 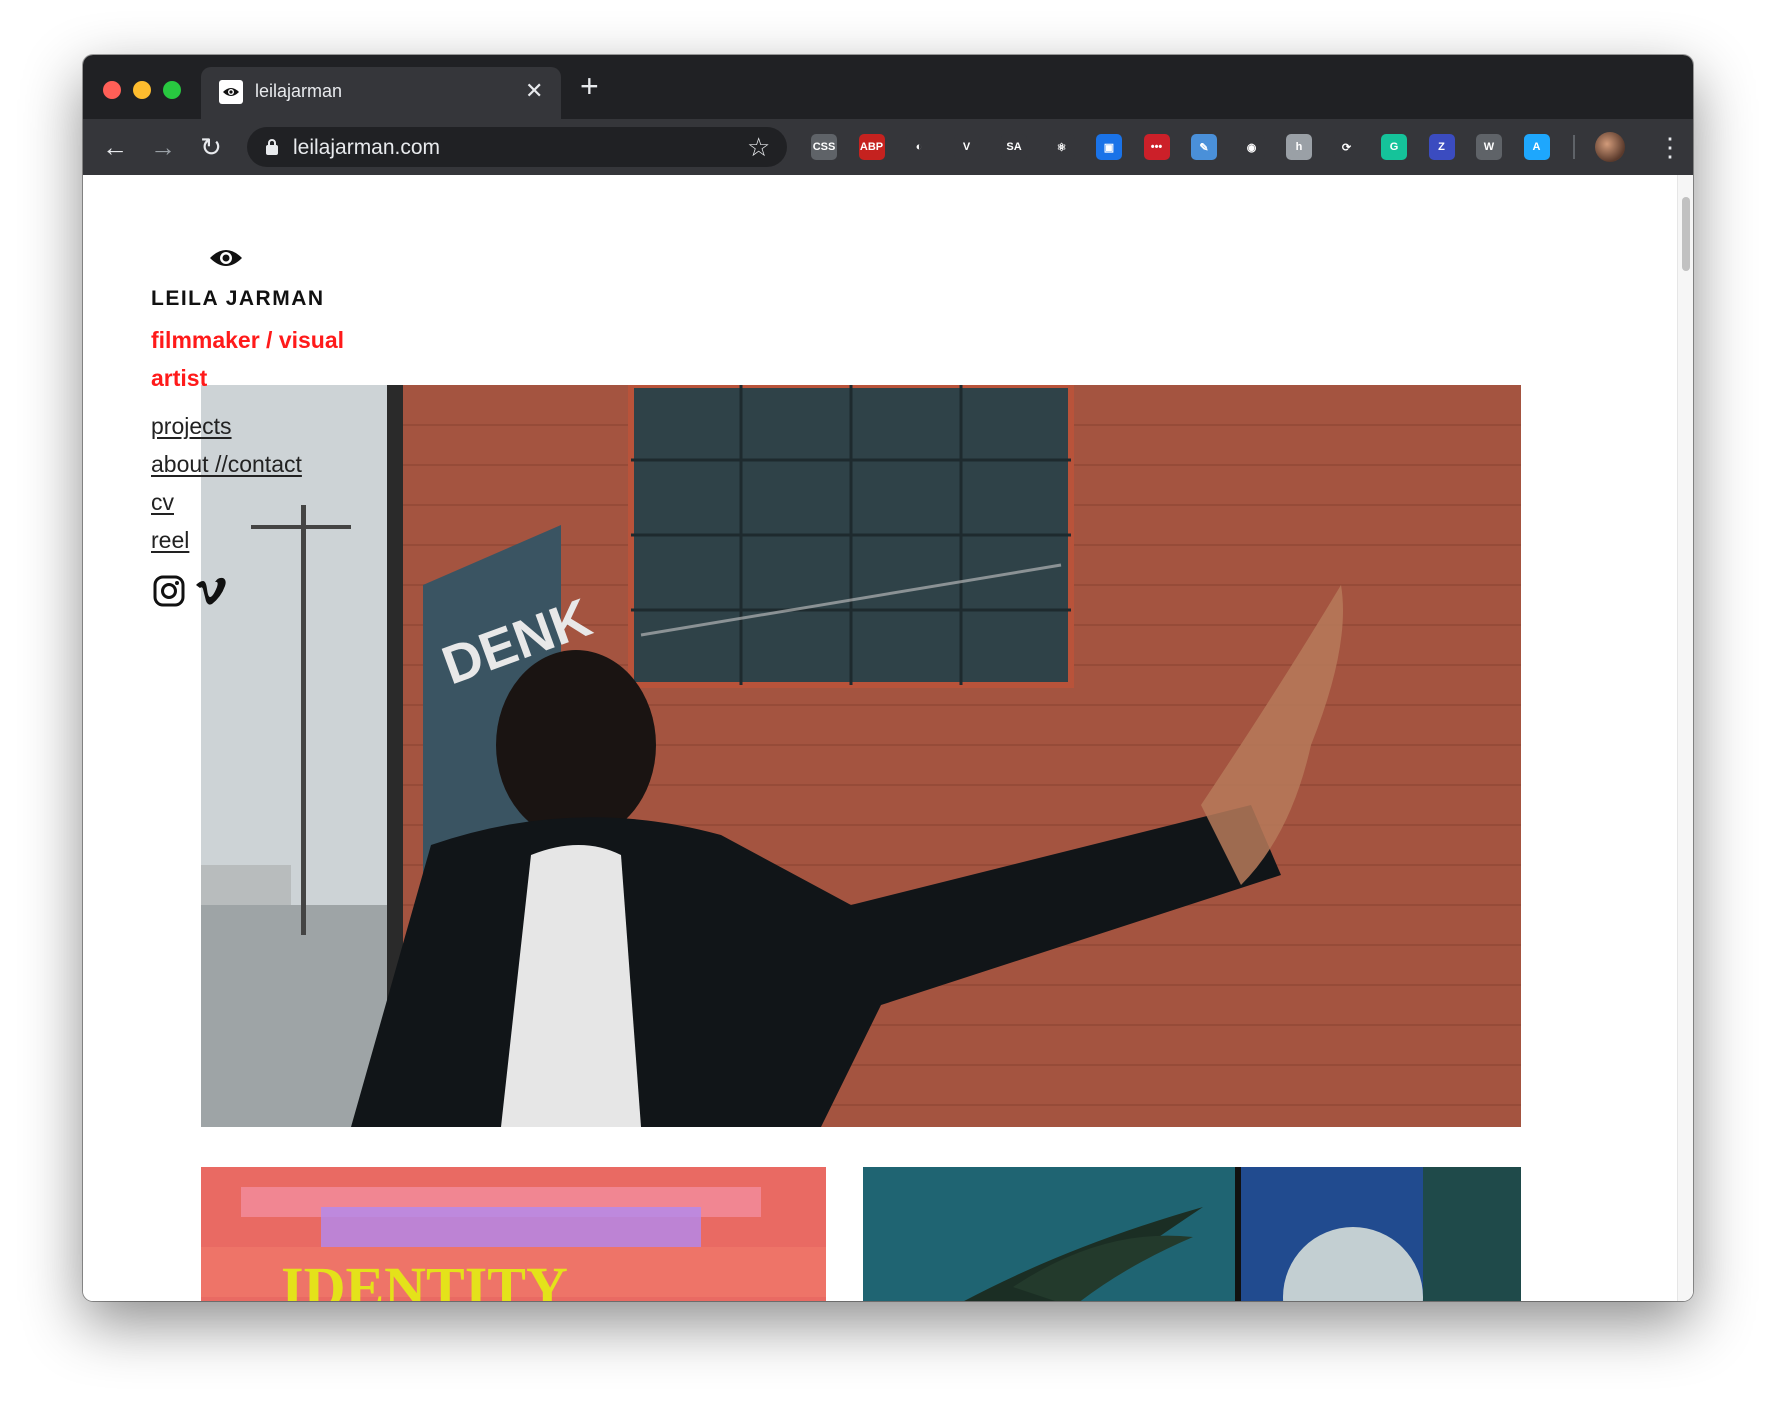 What do you see at coordinates (1156, 147) in the screenshot?
I see `lastpass-icon: •••` at bounding box center [1156, 147].